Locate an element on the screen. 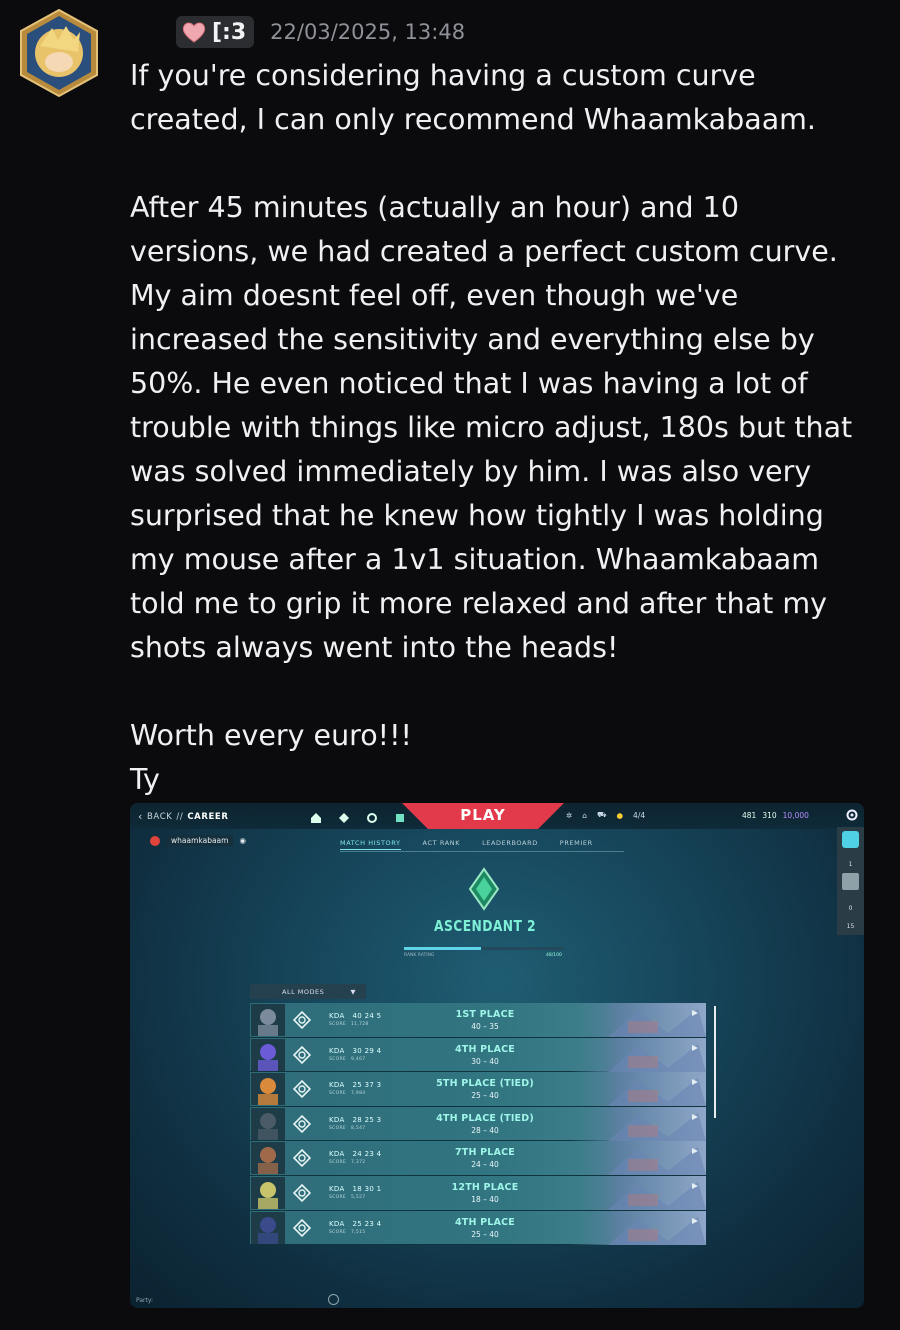 The height and width of the screenshot is (1330, 900). kda-line: KDA 25 23 4 is located at coordinates (359, 1224).